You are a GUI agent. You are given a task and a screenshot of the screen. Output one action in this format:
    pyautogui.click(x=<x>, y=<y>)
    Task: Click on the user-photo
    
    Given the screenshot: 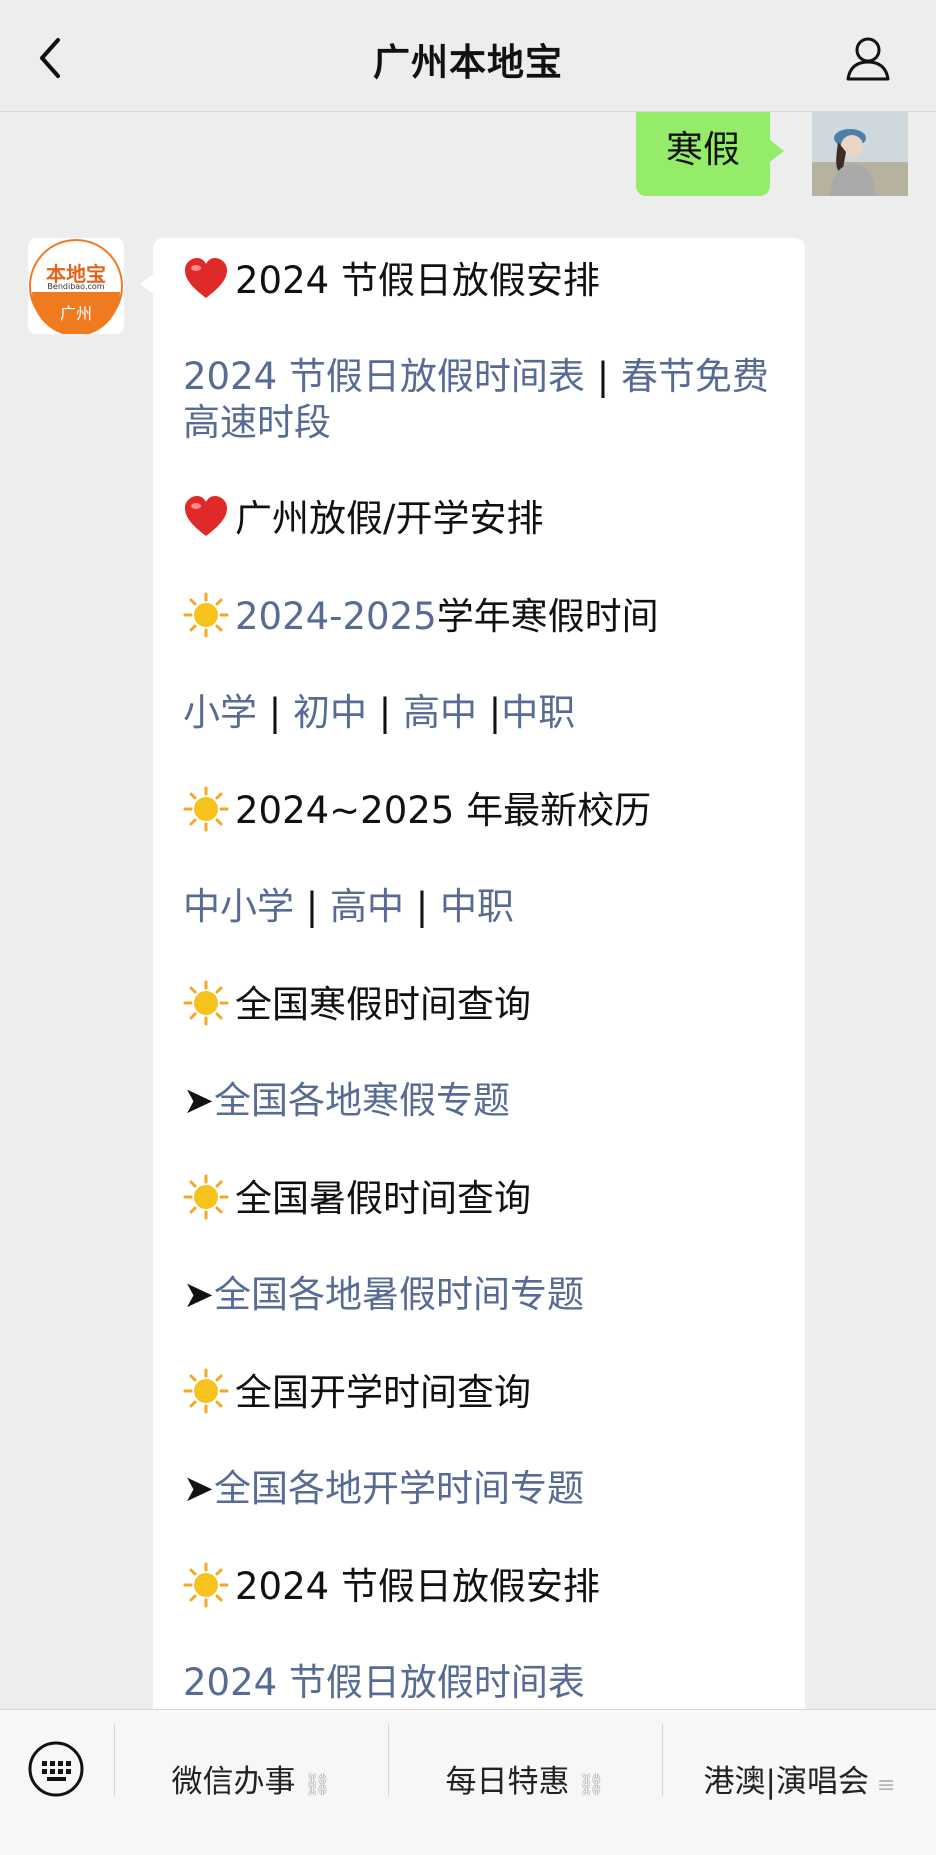 What is the action you would take?
    pyautogui.click(x=860, y=154)
    